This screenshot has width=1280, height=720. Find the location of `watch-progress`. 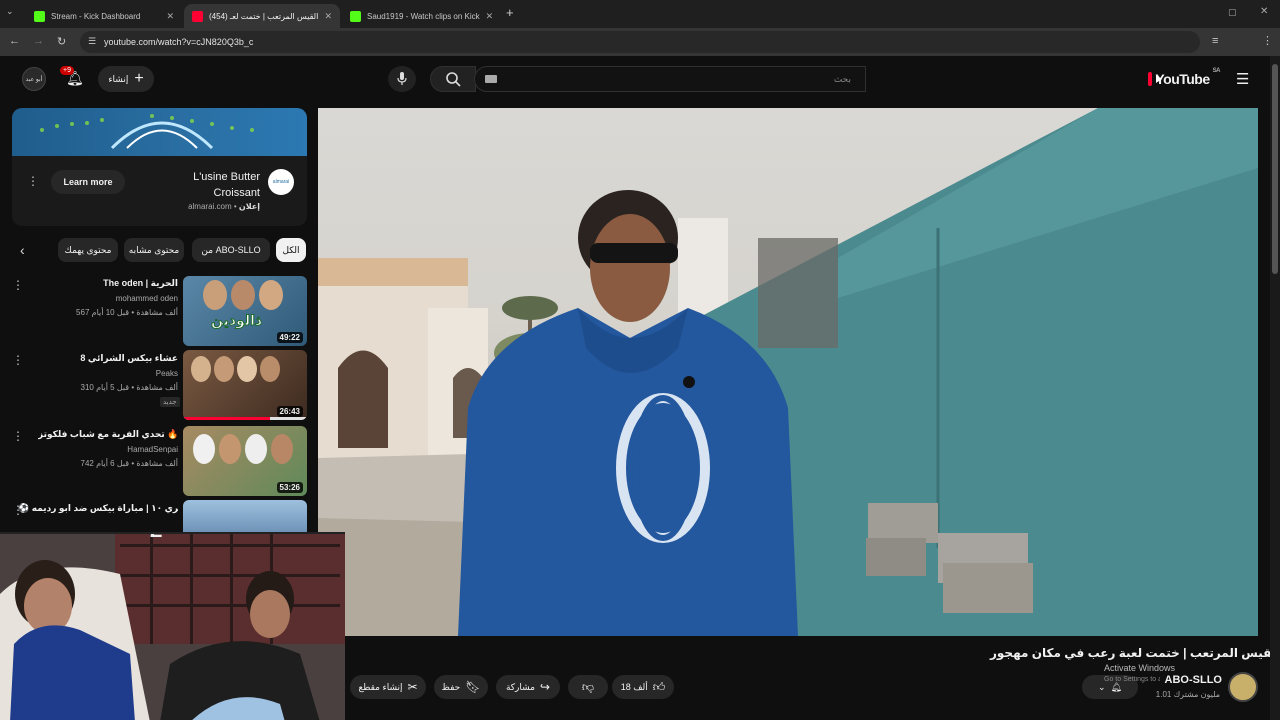

watch-progress is located at coordinates (245, 418).